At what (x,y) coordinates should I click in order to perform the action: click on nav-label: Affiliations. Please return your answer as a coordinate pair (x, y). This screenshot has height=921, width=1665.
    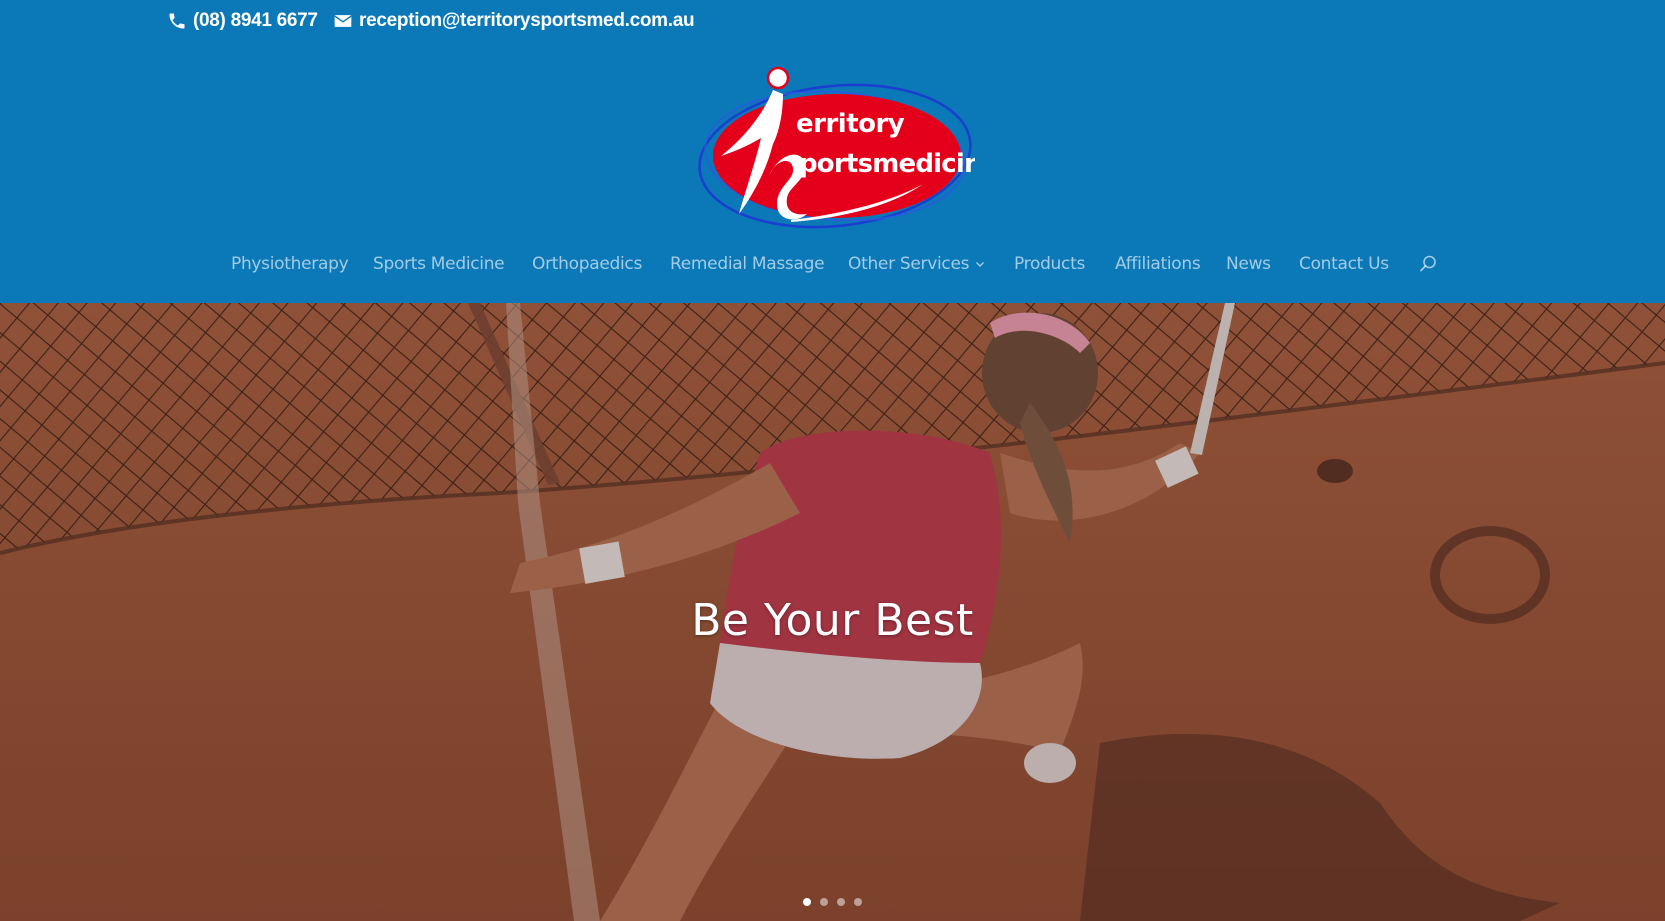
    Looking at the image, I should click on (1158, 264).